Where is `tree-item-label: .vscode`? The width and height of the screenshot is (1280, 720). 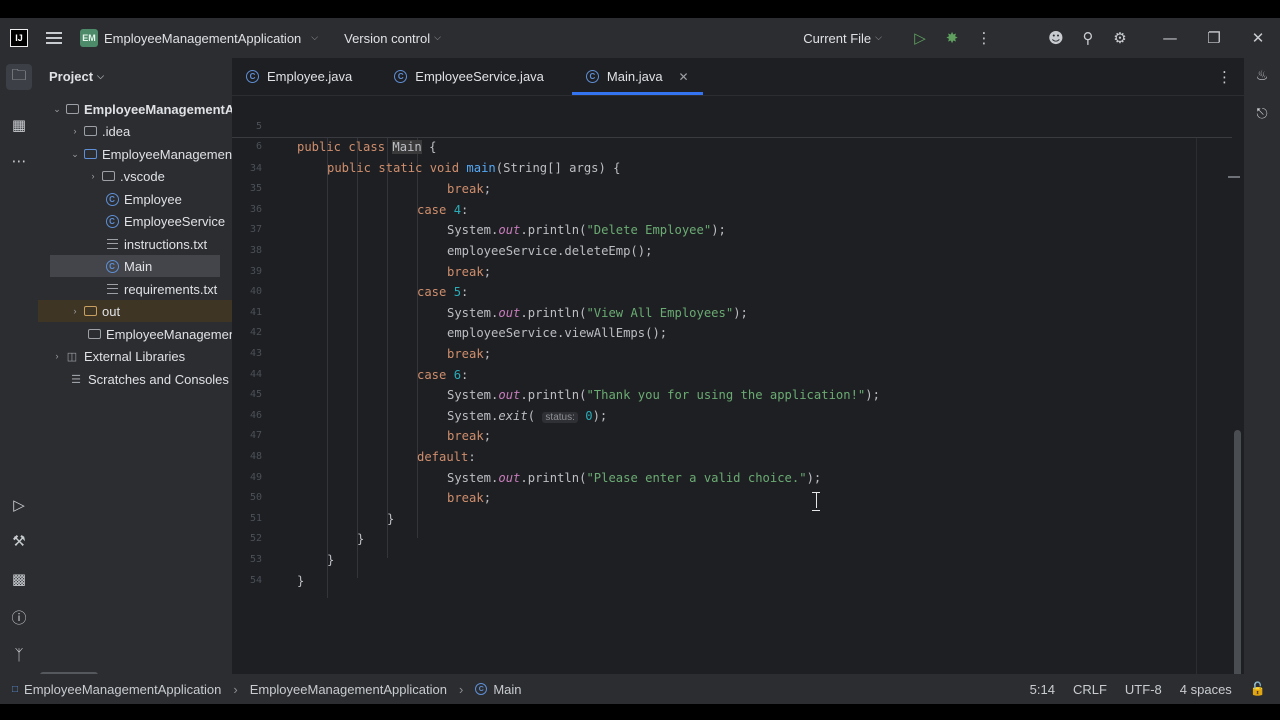 tree-item-label: .vscode is located at coordinates (142, 176).